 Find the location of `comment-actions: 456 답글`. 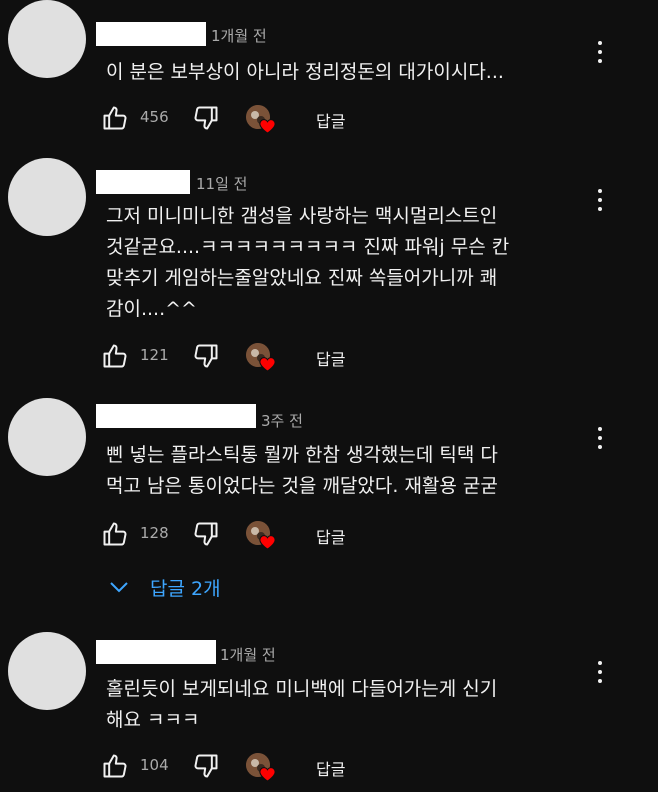

comment-actions: 456 답글 is located at coordinates (250, 119).